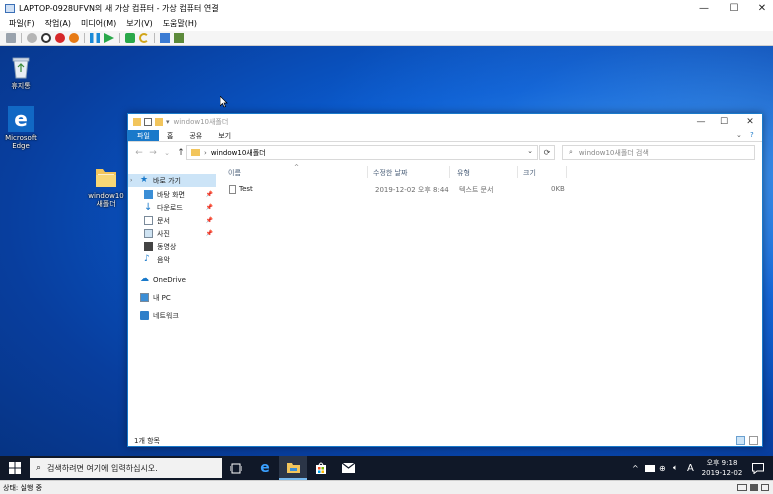  I want to click on nav-documents: 문서 📌, so click(172, 220).